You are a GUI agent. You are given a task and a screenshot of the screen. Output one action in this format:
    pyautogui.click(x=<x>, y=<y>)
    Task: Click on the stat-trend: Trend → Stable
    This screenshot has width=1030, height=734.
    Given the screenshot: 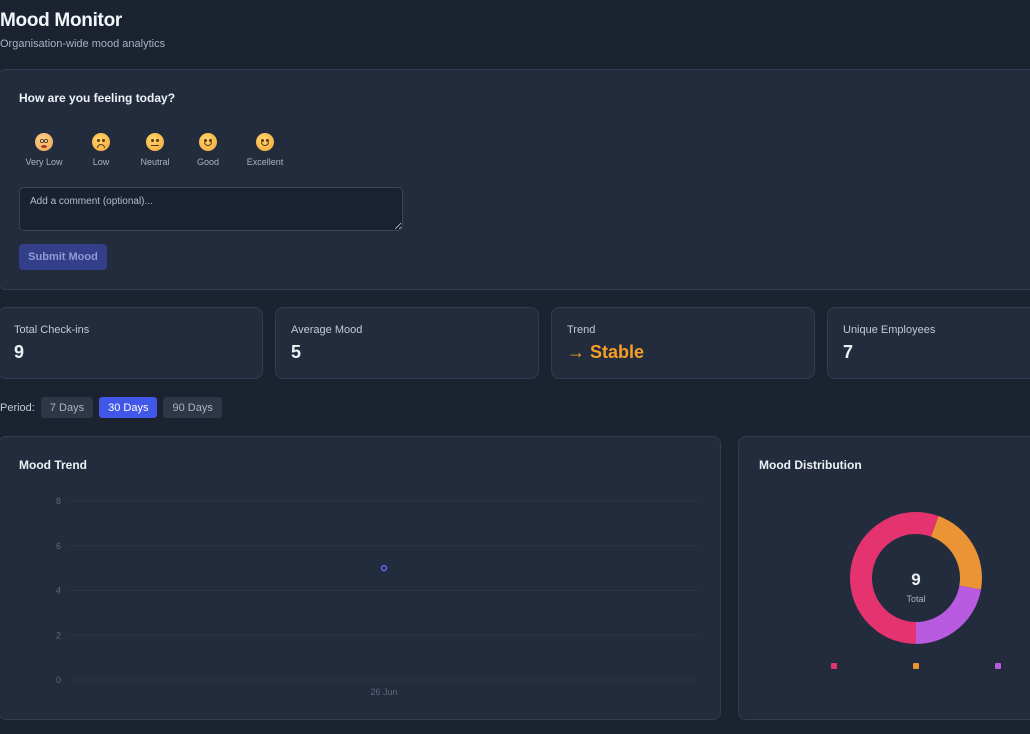 What is the action you would take?
    pyautogui.click(x=683, y=343)
    